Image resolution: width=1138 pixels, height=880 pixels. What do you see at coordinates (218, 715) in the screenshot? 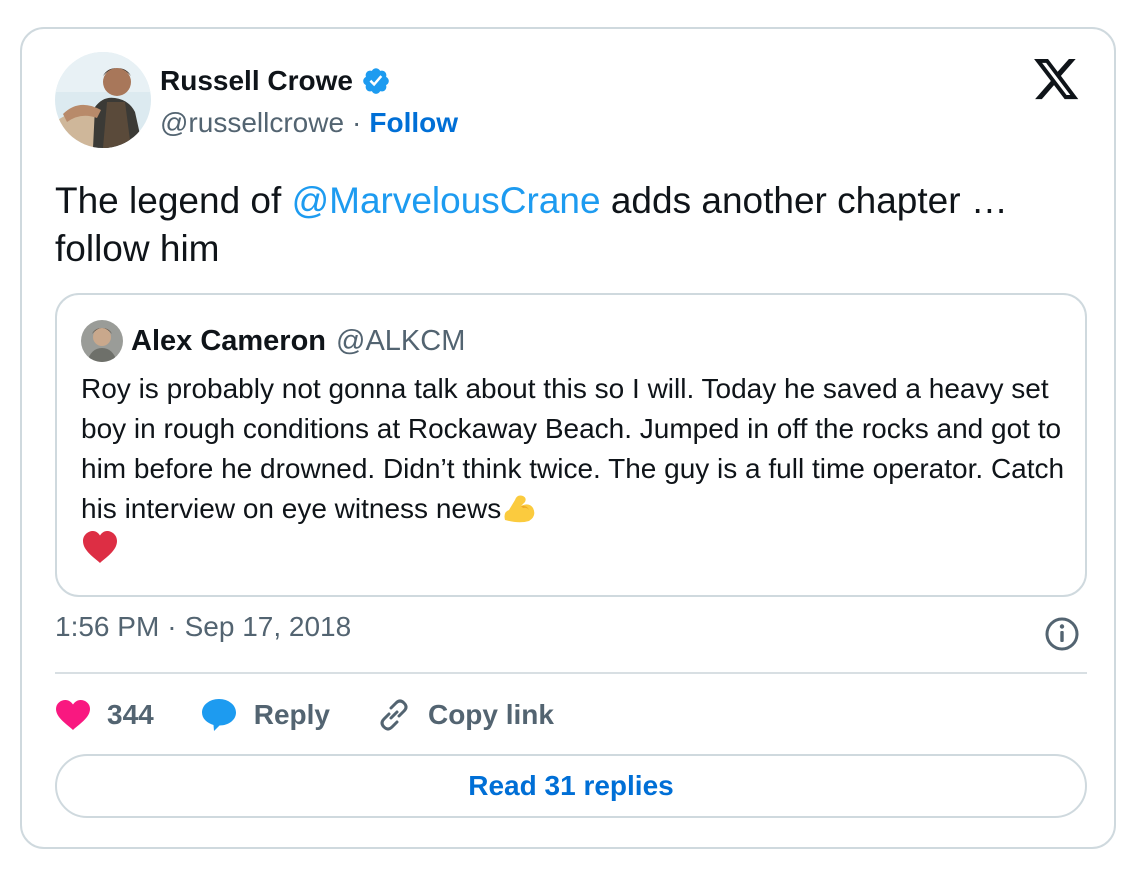
I see `speech-bubble-icon` at bounding box center [218, 715].